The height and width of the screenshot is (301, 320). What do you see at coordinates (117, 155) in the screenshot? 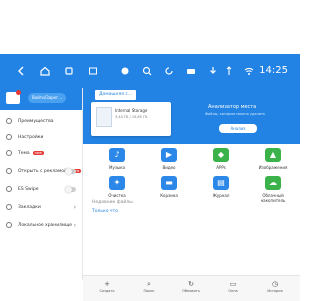
I see `music-icon: ♪` at bounding box center [117, 155].